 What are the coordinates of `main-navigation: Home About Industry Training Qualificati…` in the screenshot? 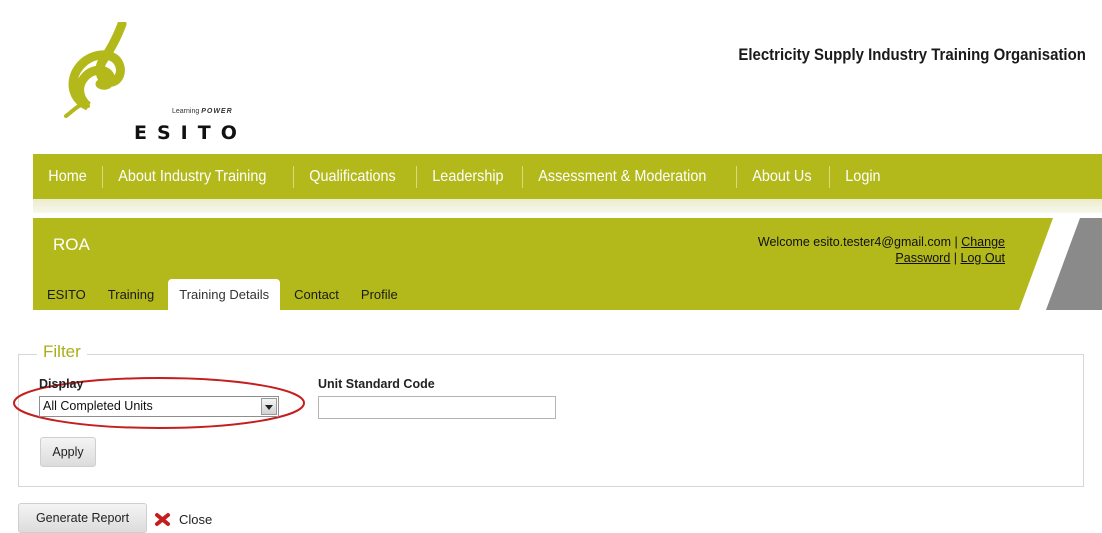 It's located at (567, 176).